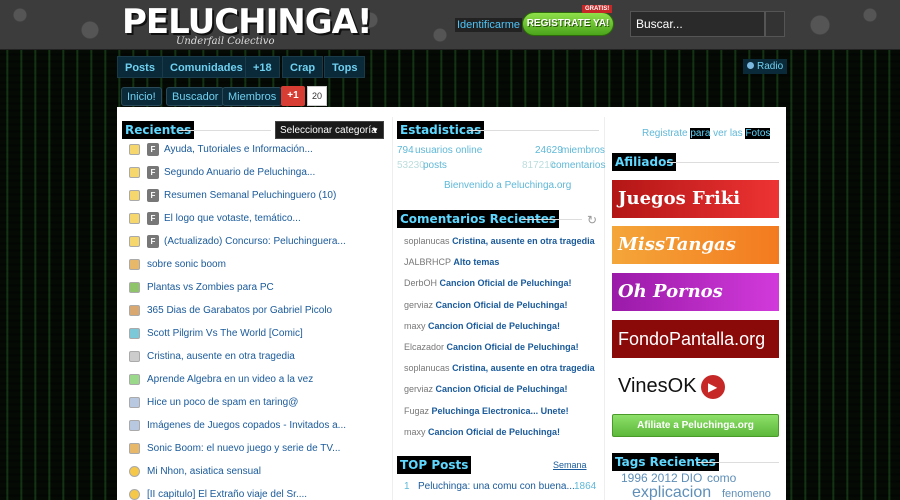  What do you see at coordinates (225, 130) in the screenshot?
I see `section-rule` at bounding box center [225, 130].